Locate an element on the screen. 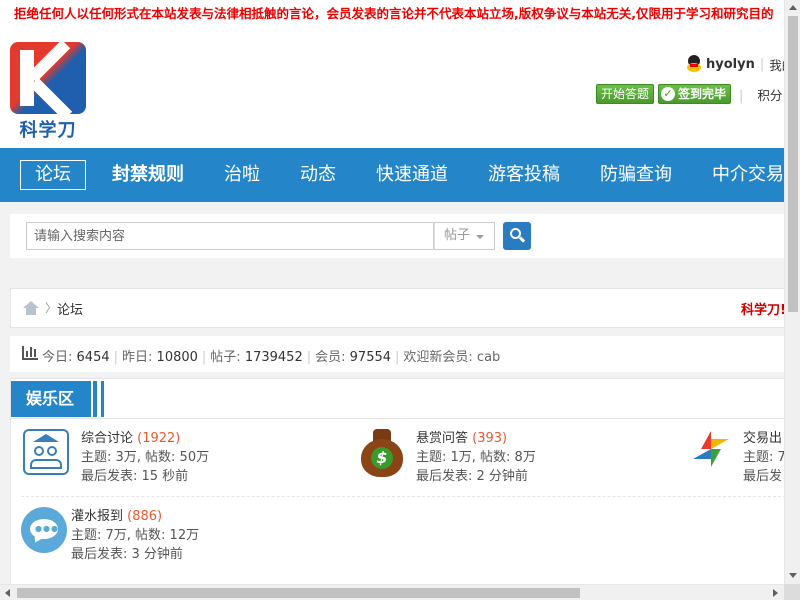  nav-item-quick-access: 快速通道 is located at coordinates (412, 175).